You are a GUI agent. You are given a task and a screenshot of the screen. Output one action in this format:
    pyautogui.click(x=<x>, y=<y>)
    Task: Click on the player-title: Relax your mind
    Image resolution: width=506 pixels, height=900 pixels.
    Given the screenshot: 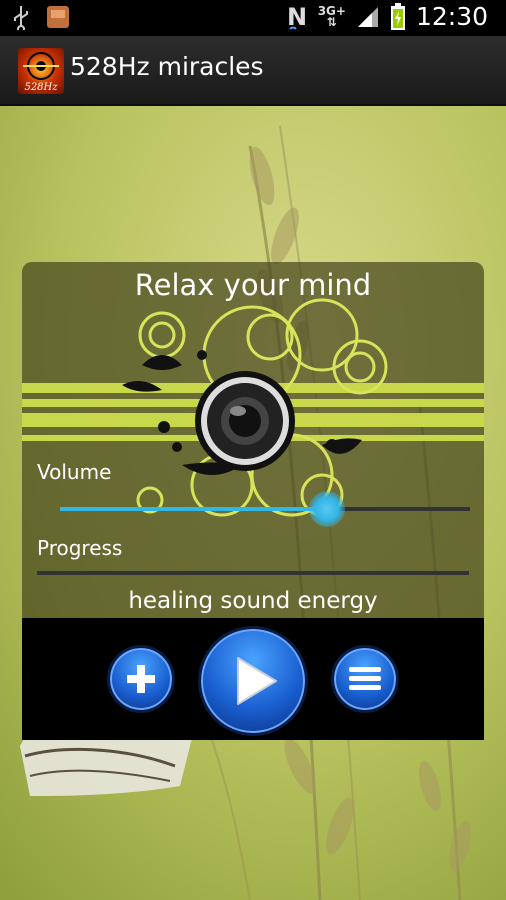 What is the action you would take?
    pyautogui.click(x=253, y=285)
    